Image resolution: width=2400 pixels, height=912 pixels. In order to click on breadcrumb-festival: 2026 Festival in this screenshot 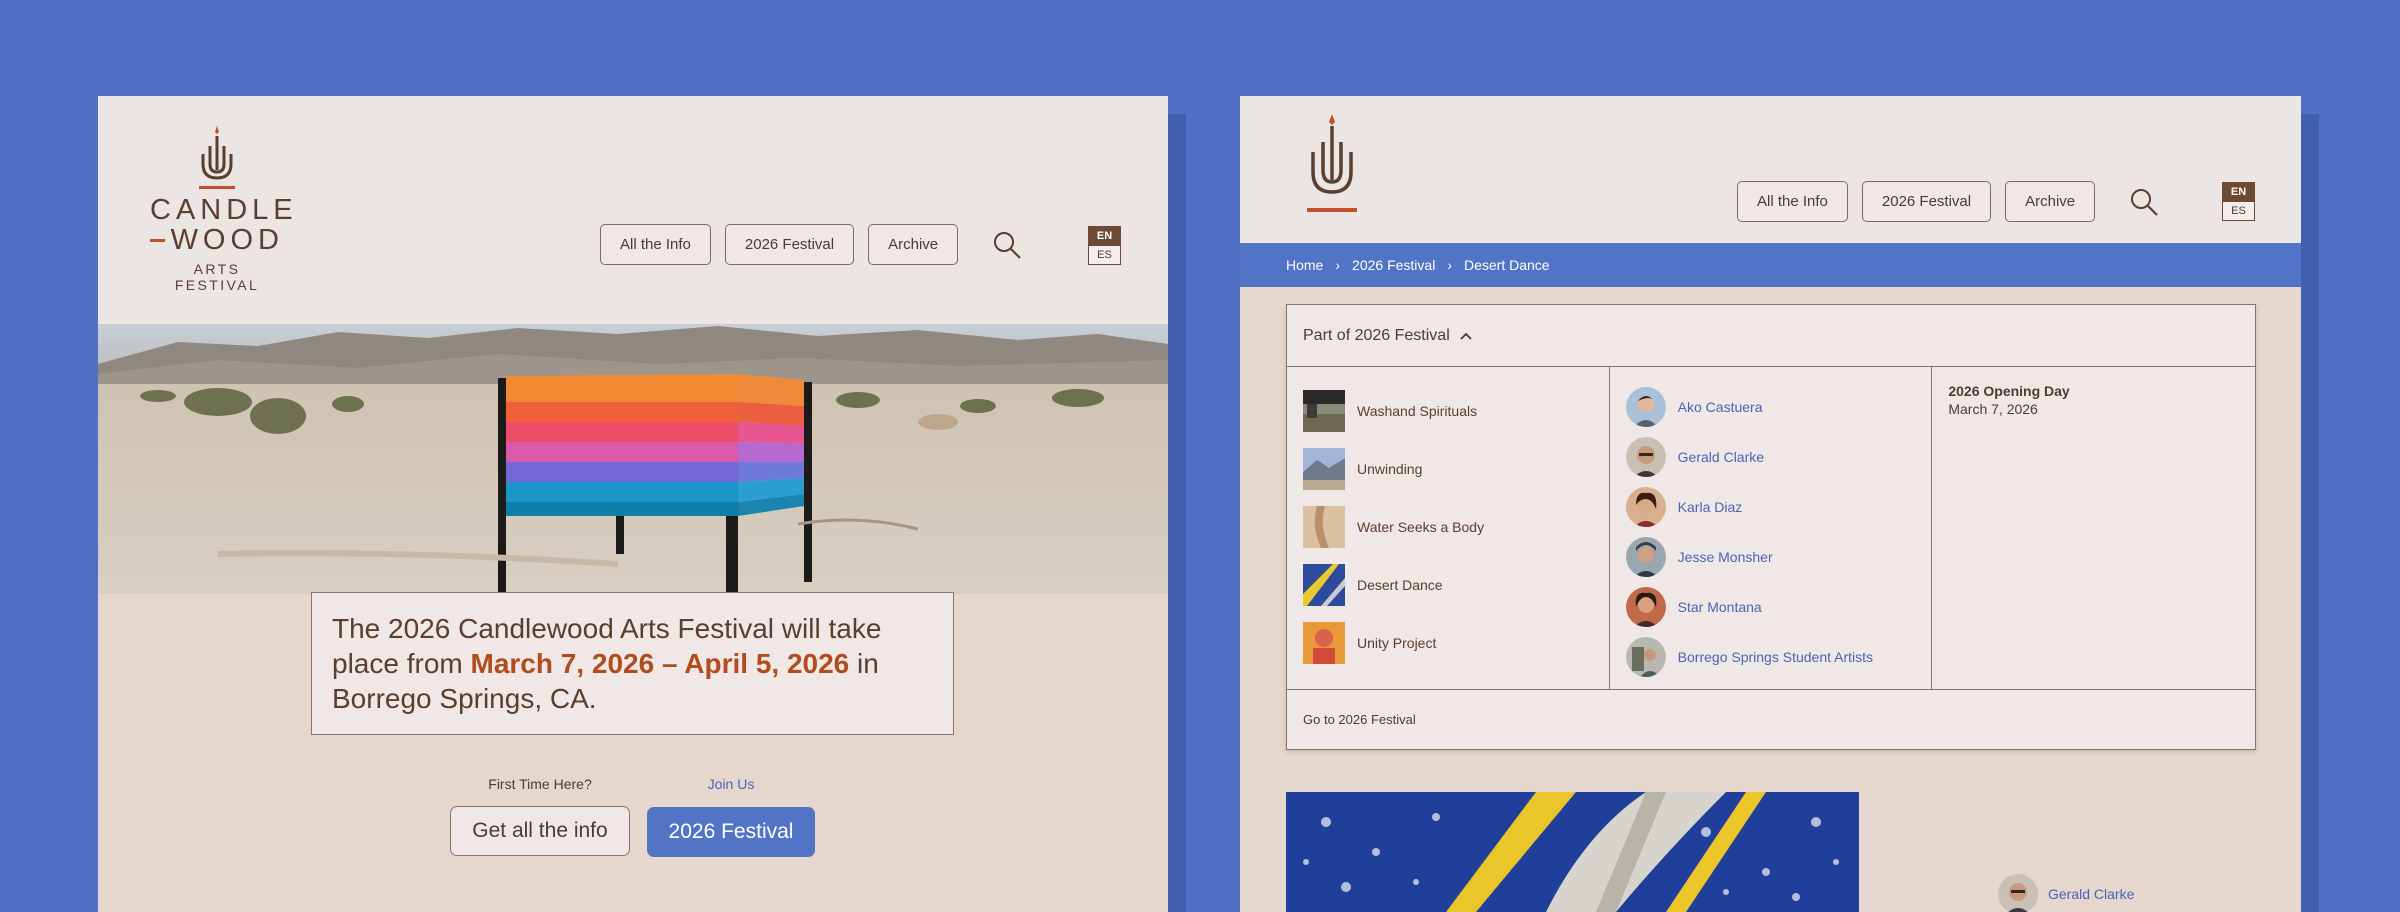, I will do `click(1393, 265)`.